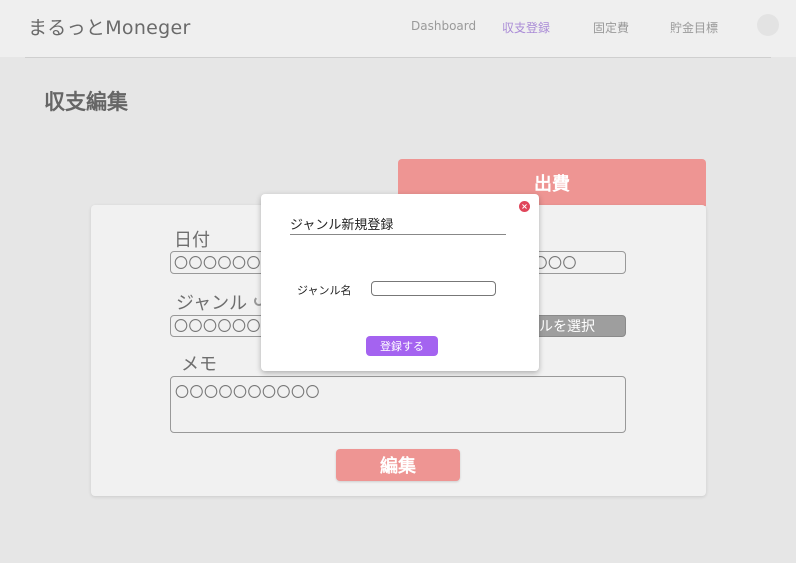  Describe the element at coordinates (398, 465) in the screenshot. I see `edit-button: 編集` at that location.